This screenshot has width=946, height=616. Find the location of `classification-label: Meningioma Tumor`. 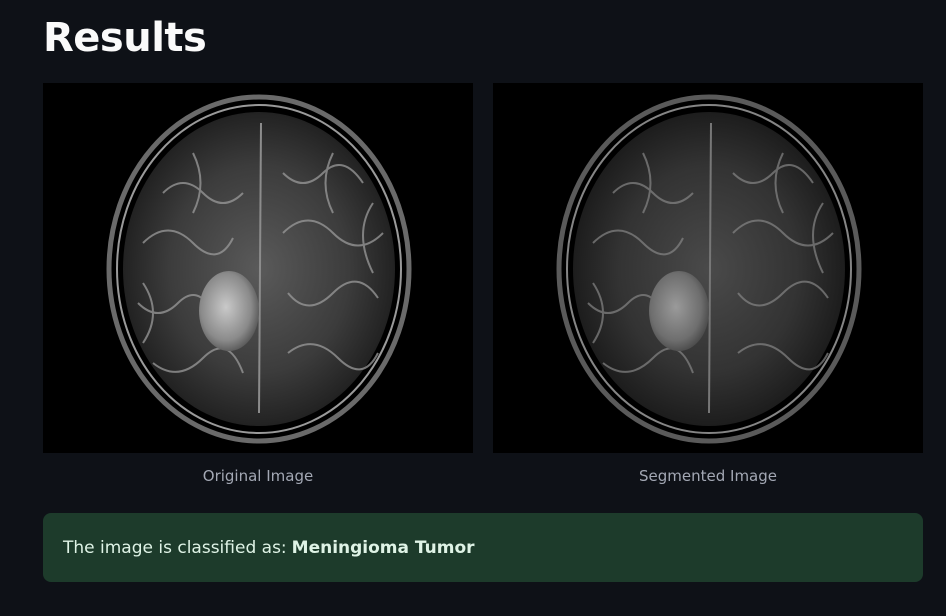

classification-label: Meningioma Tumor is located at coordinates (383, 547).